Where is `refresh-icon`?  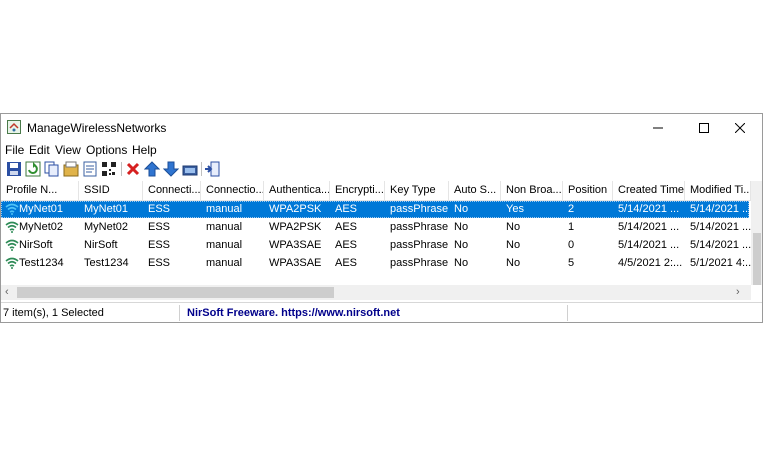
refresh-icon is located at coordinates (33, 169).